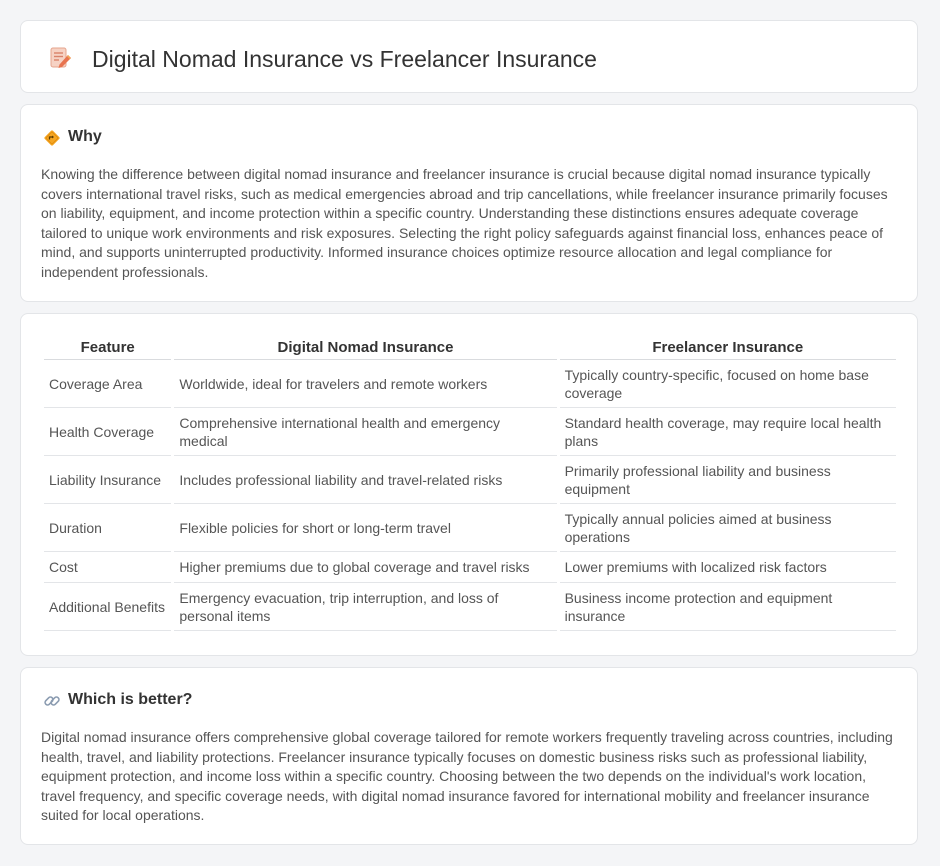 This screenshot has height=866, width=940. I want to click on feature-cell: Liability Insurance, so click(108, 480).